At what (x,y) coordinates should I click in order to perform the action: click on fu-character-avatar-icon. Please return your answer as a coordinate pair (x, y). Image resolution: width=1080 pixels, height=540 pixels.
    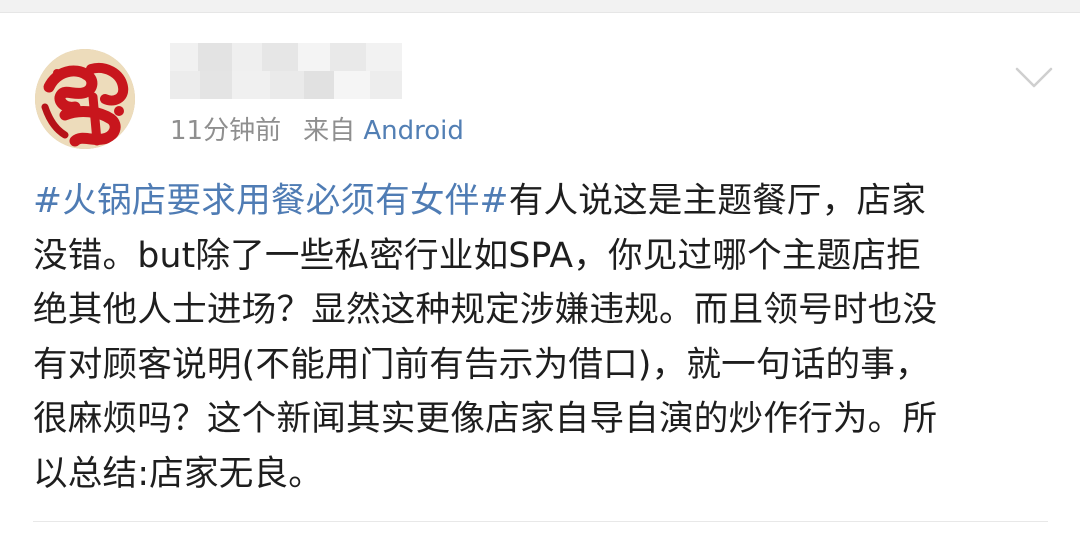
    Looking at the image, I should click on (85, 99).